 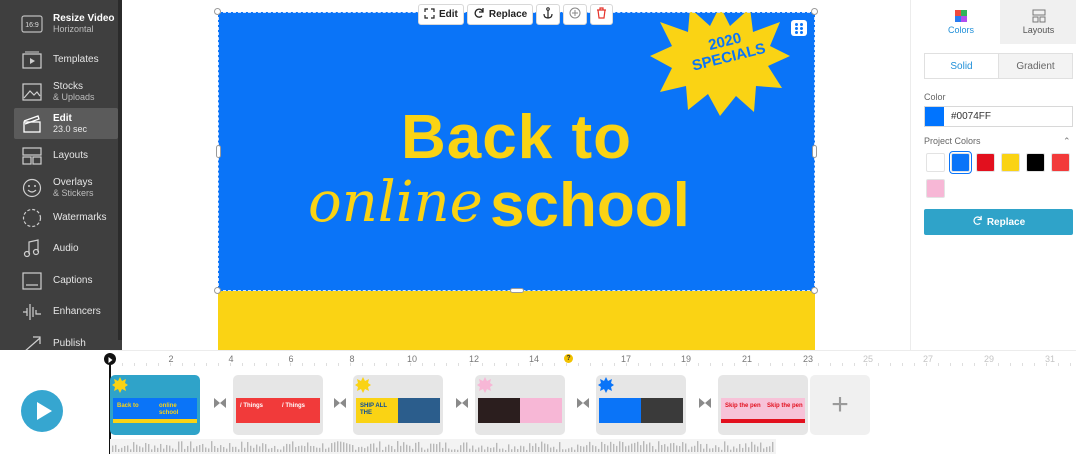 I want to click on sidebar-item-overlays-stickers: Overlays & Stickers, so click(x=59, y=187).